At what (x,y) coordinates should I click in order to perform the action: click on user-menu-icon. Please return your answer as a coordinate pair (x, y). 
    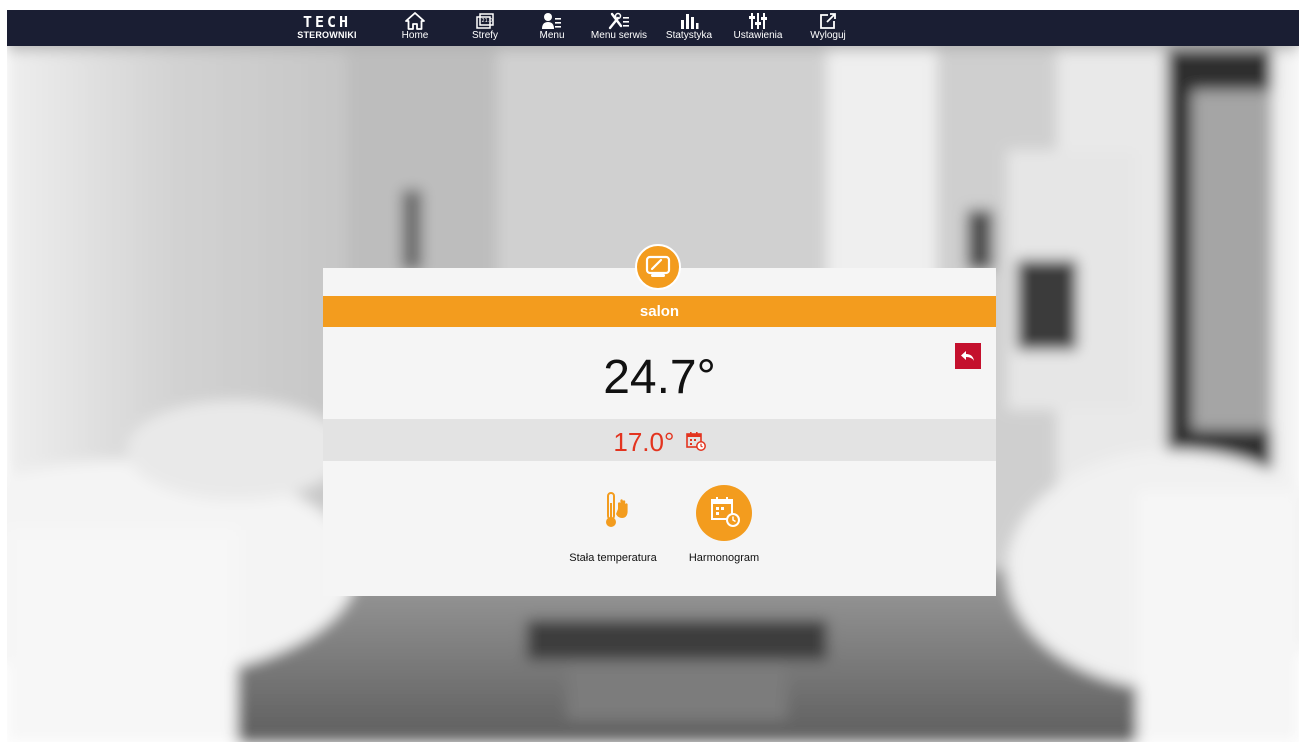
    Looking at the image, I should click on (551, 21).